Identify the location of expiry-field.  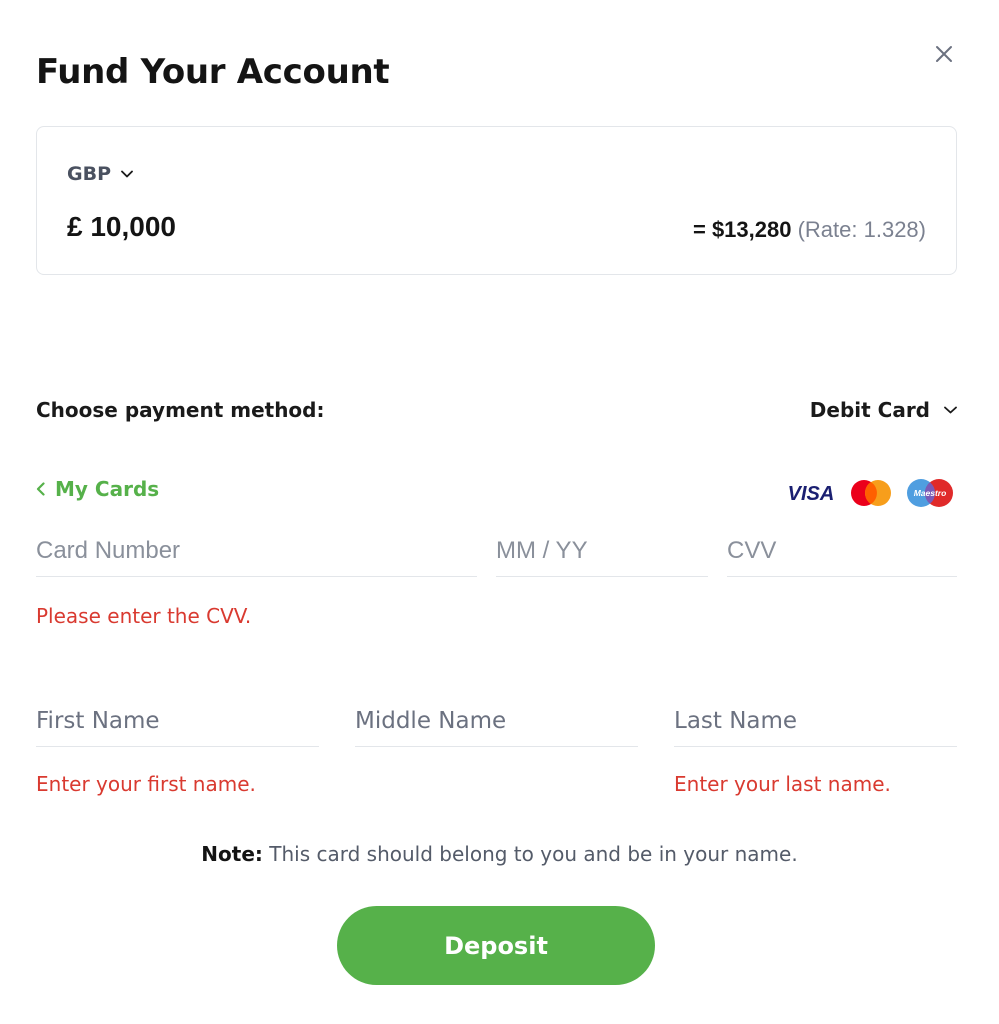
(602, 554).